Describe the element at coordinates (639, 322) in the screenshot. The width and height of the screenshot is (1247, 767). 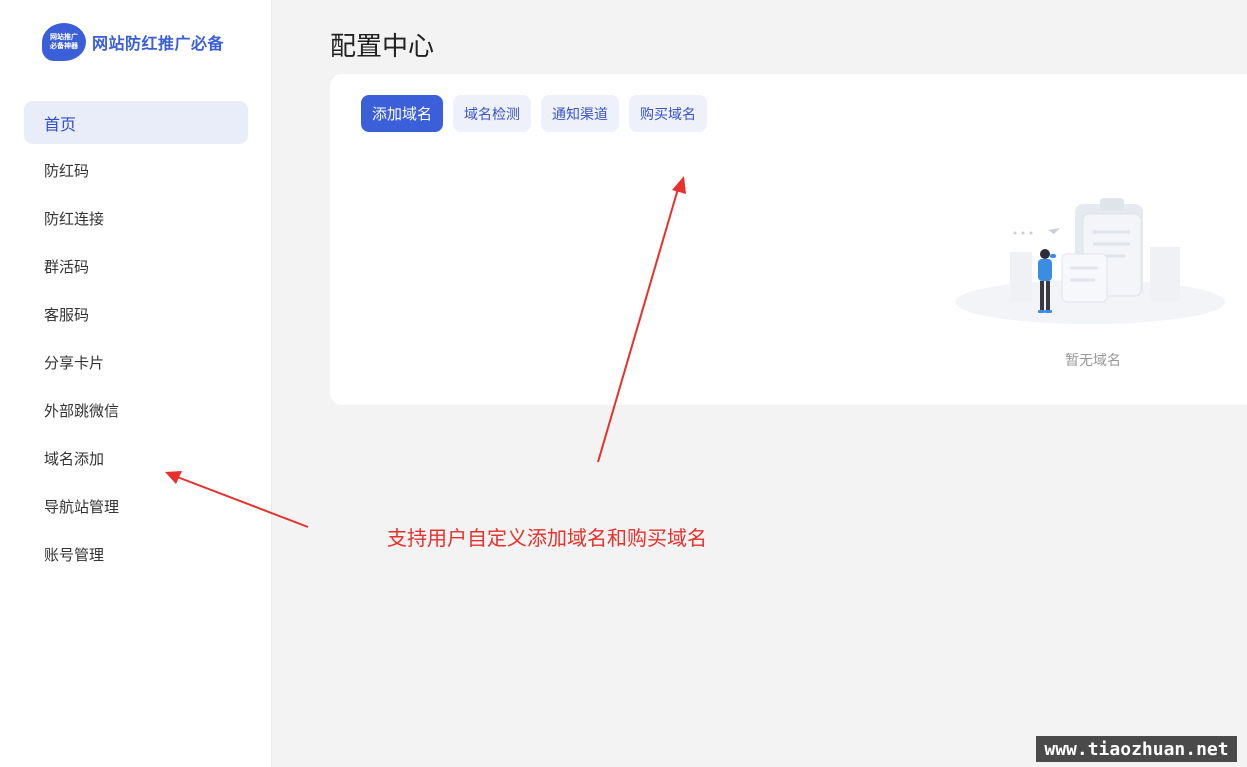
I see `arrow-to-buy-domain-tab` at that location.